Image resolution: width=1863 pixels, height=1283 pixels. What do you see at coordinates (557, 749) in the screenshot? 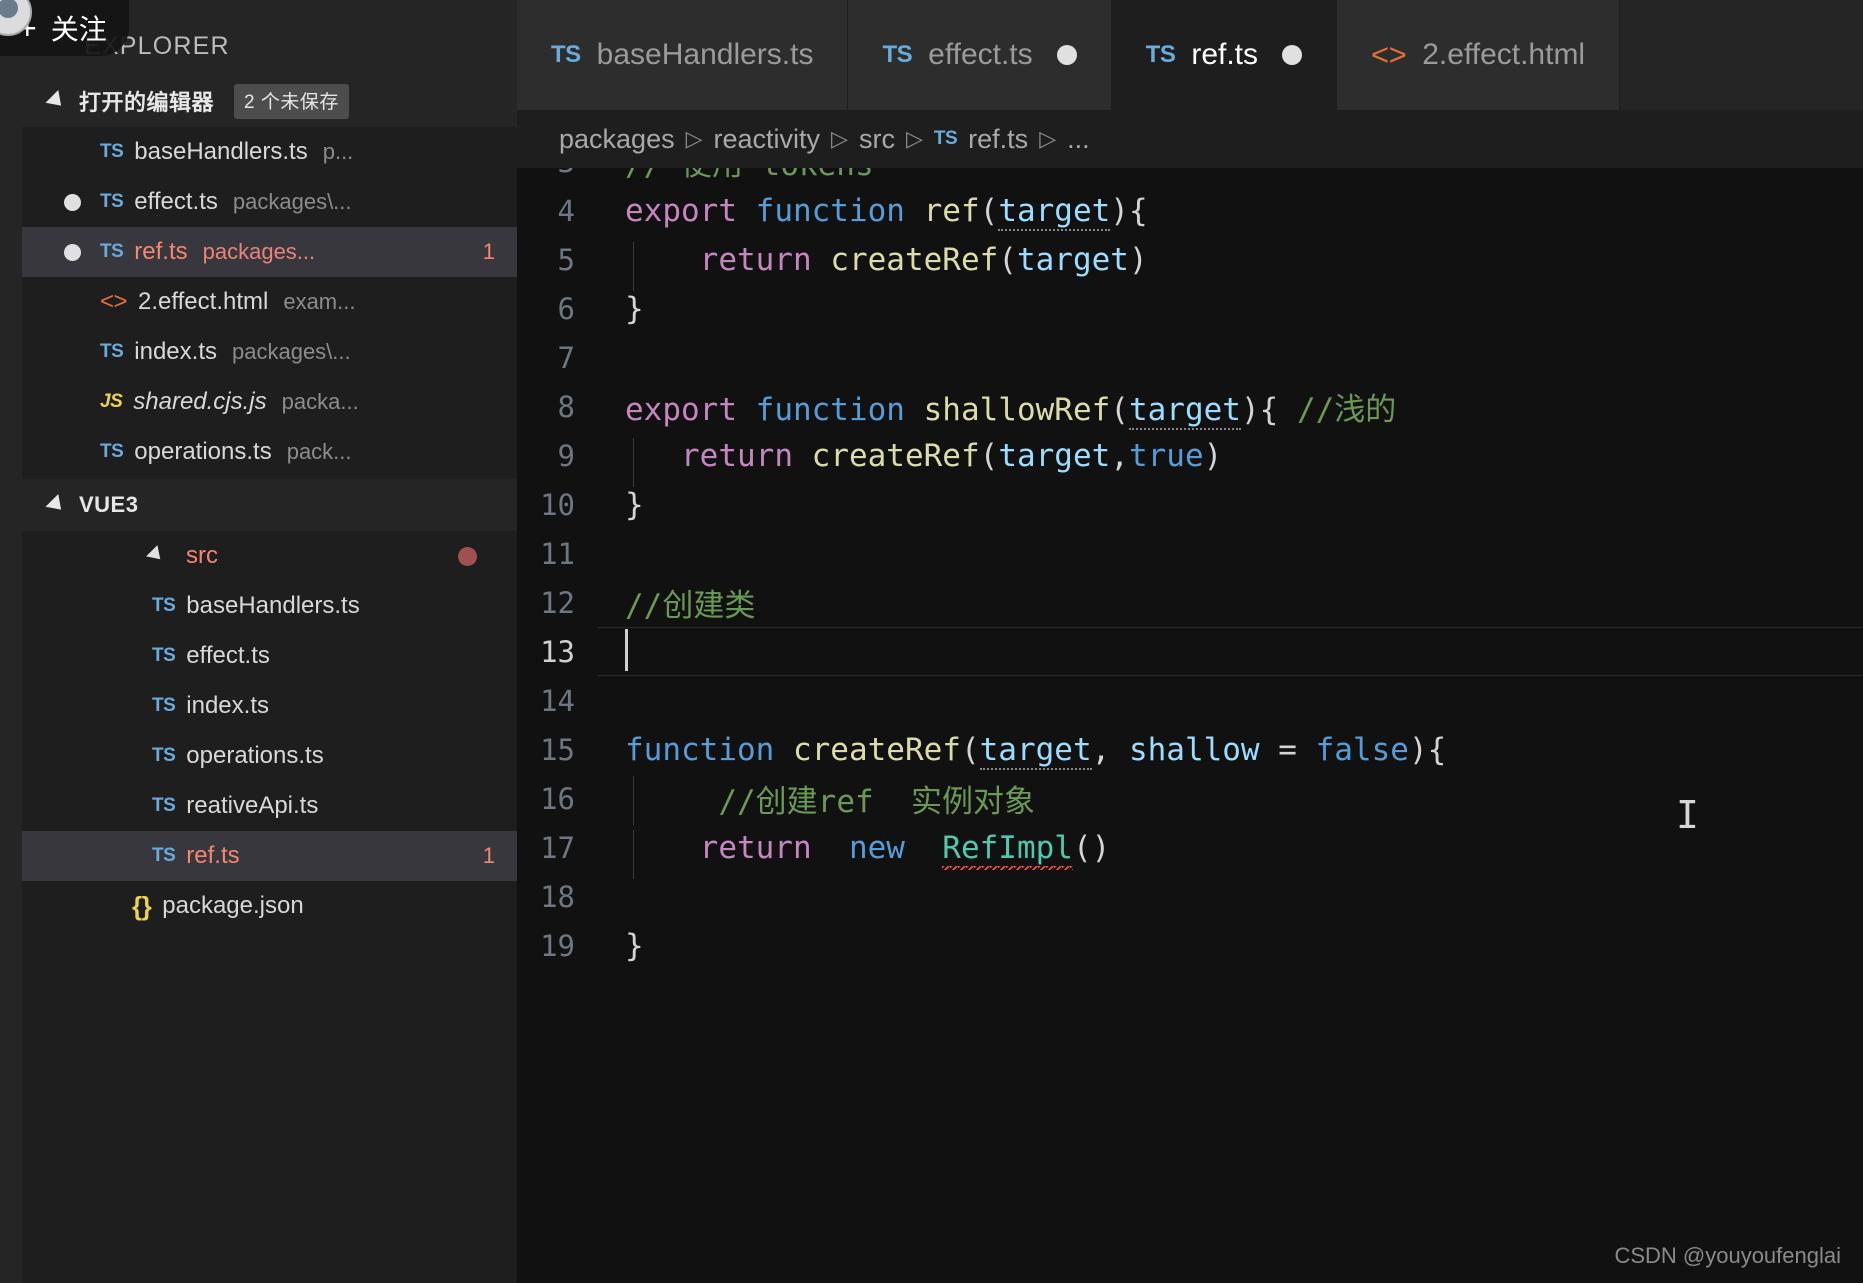
I see `line-number: 15` at bounding box center [557, 749].